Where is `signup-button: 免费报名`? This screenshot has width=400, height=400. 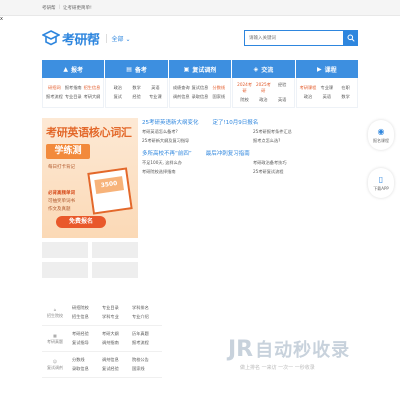
signup-button: 免费报名 is located at coordinates (81, 222).